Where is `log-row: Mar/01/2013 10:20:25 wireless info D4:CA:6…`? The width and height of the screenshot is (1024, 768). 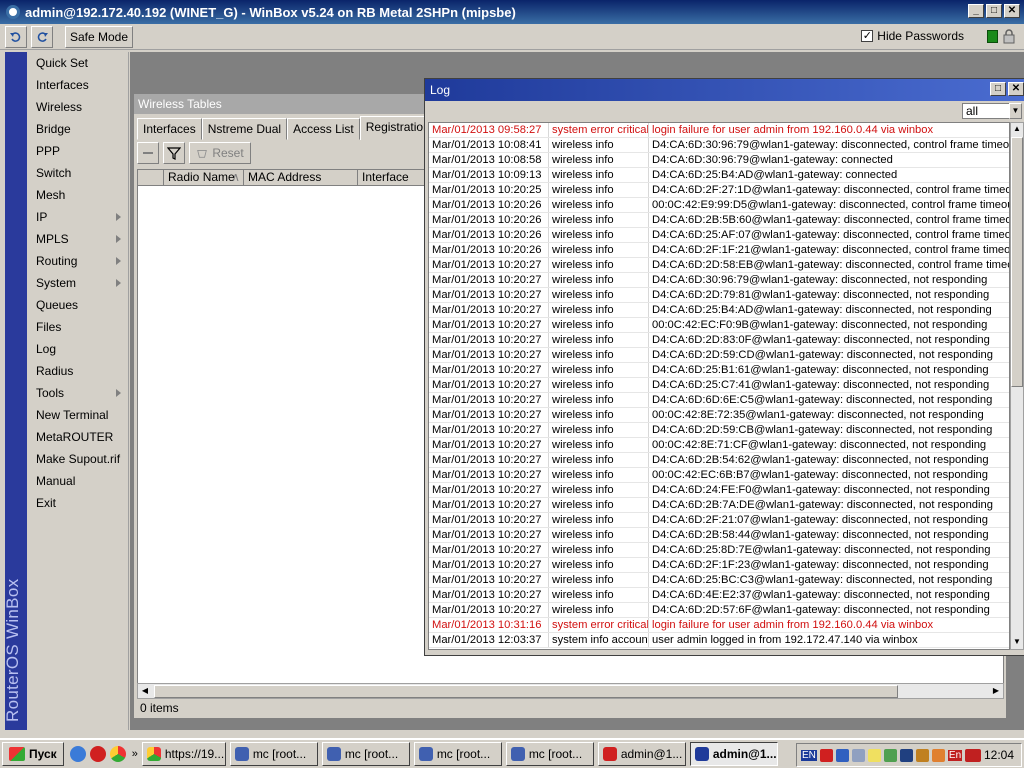 log-row: Mar/01/2013 10:20:25 wireless info D4:CA:6… is located at coordinates (719, 190).